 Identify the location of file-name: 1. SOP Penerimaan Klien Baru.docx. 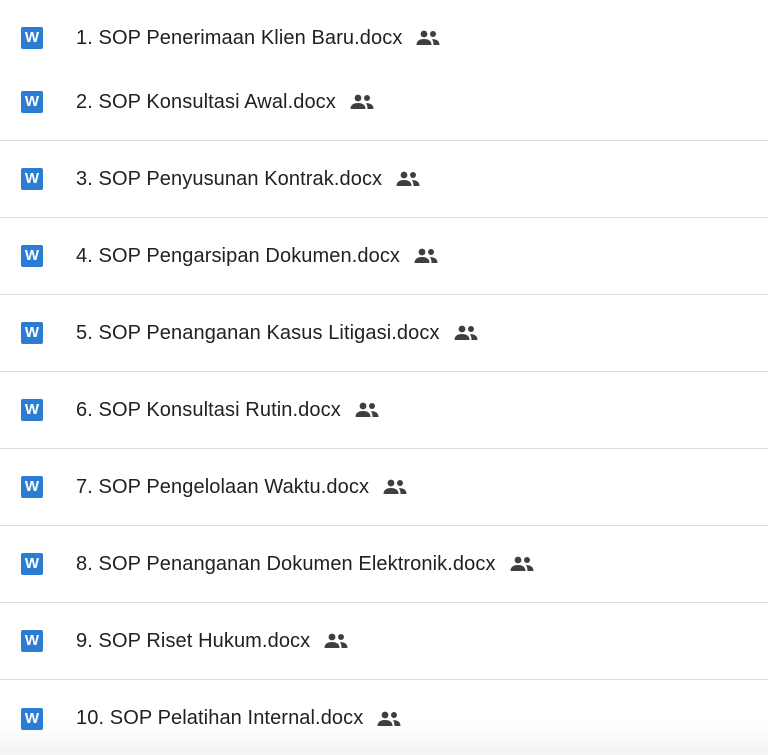
(239, 38).